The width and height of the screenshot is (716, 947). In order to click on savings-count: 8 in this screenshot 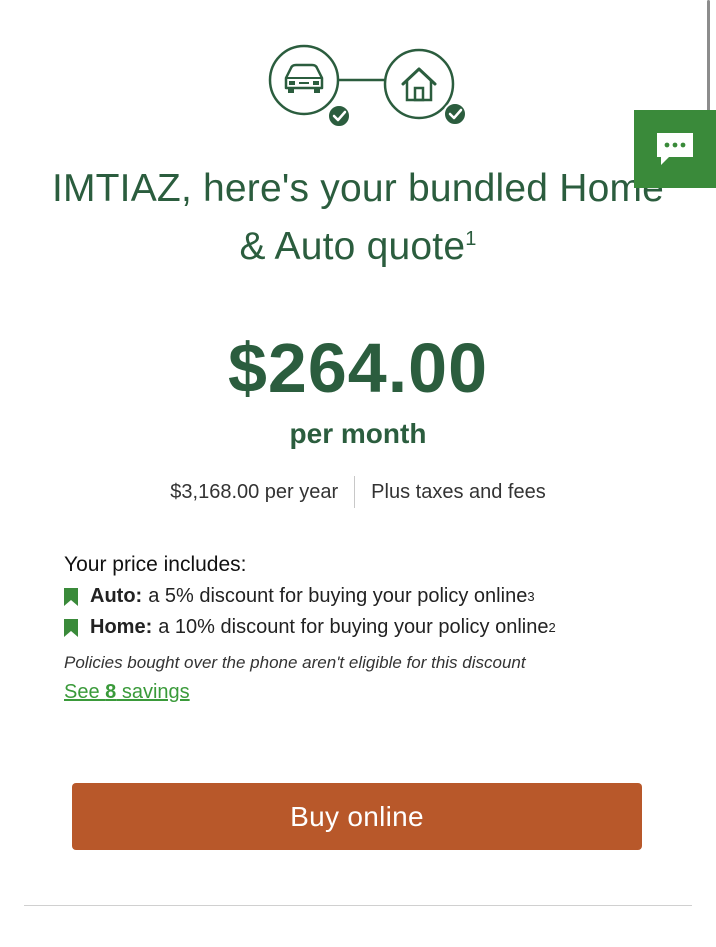, I will do `click(111, 692)`.